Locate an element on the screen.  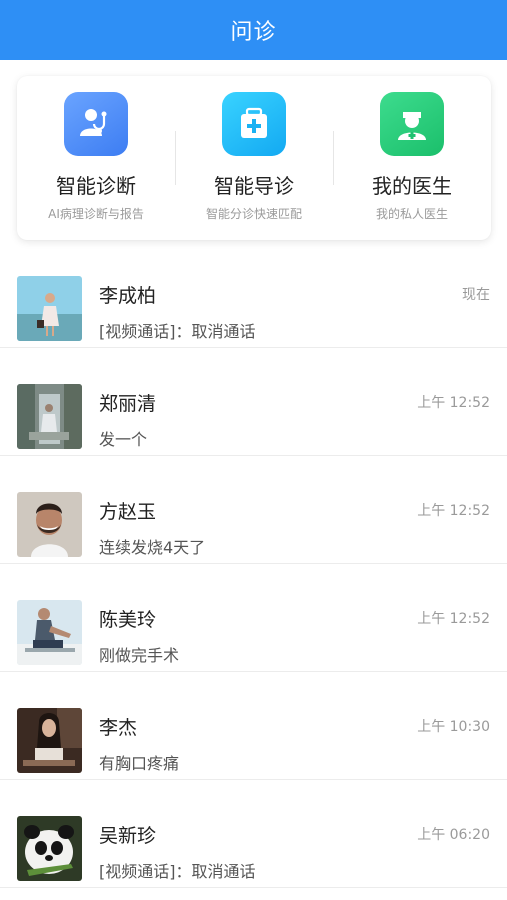
service-smart-diagnosis: 智能诊断 AI病理诊断与报告 is located at coordinates (96, 158).